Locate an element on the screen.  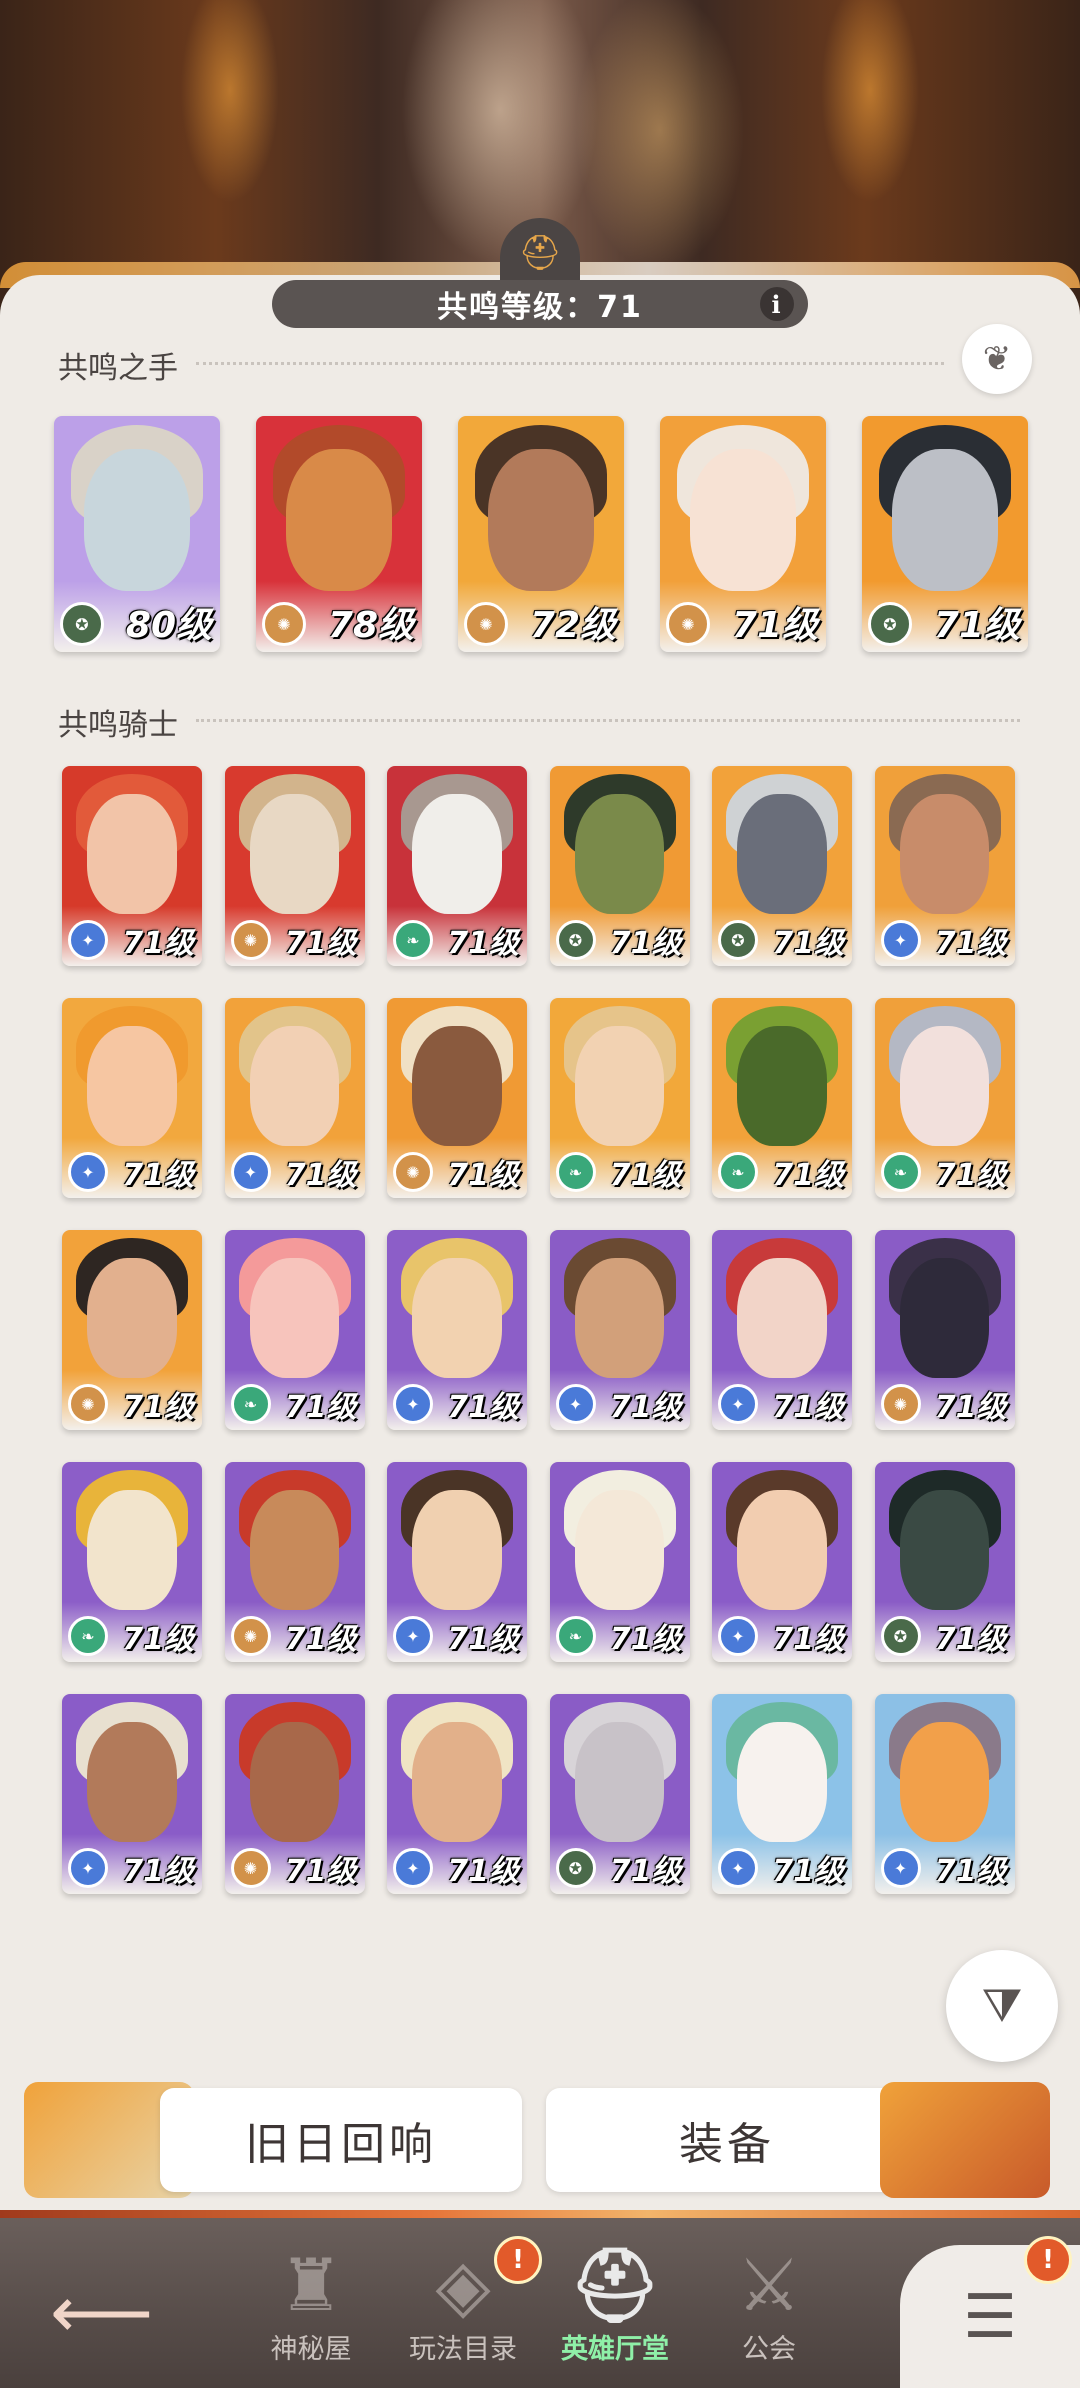
info-icon: i is located at coordinates (777, 304).